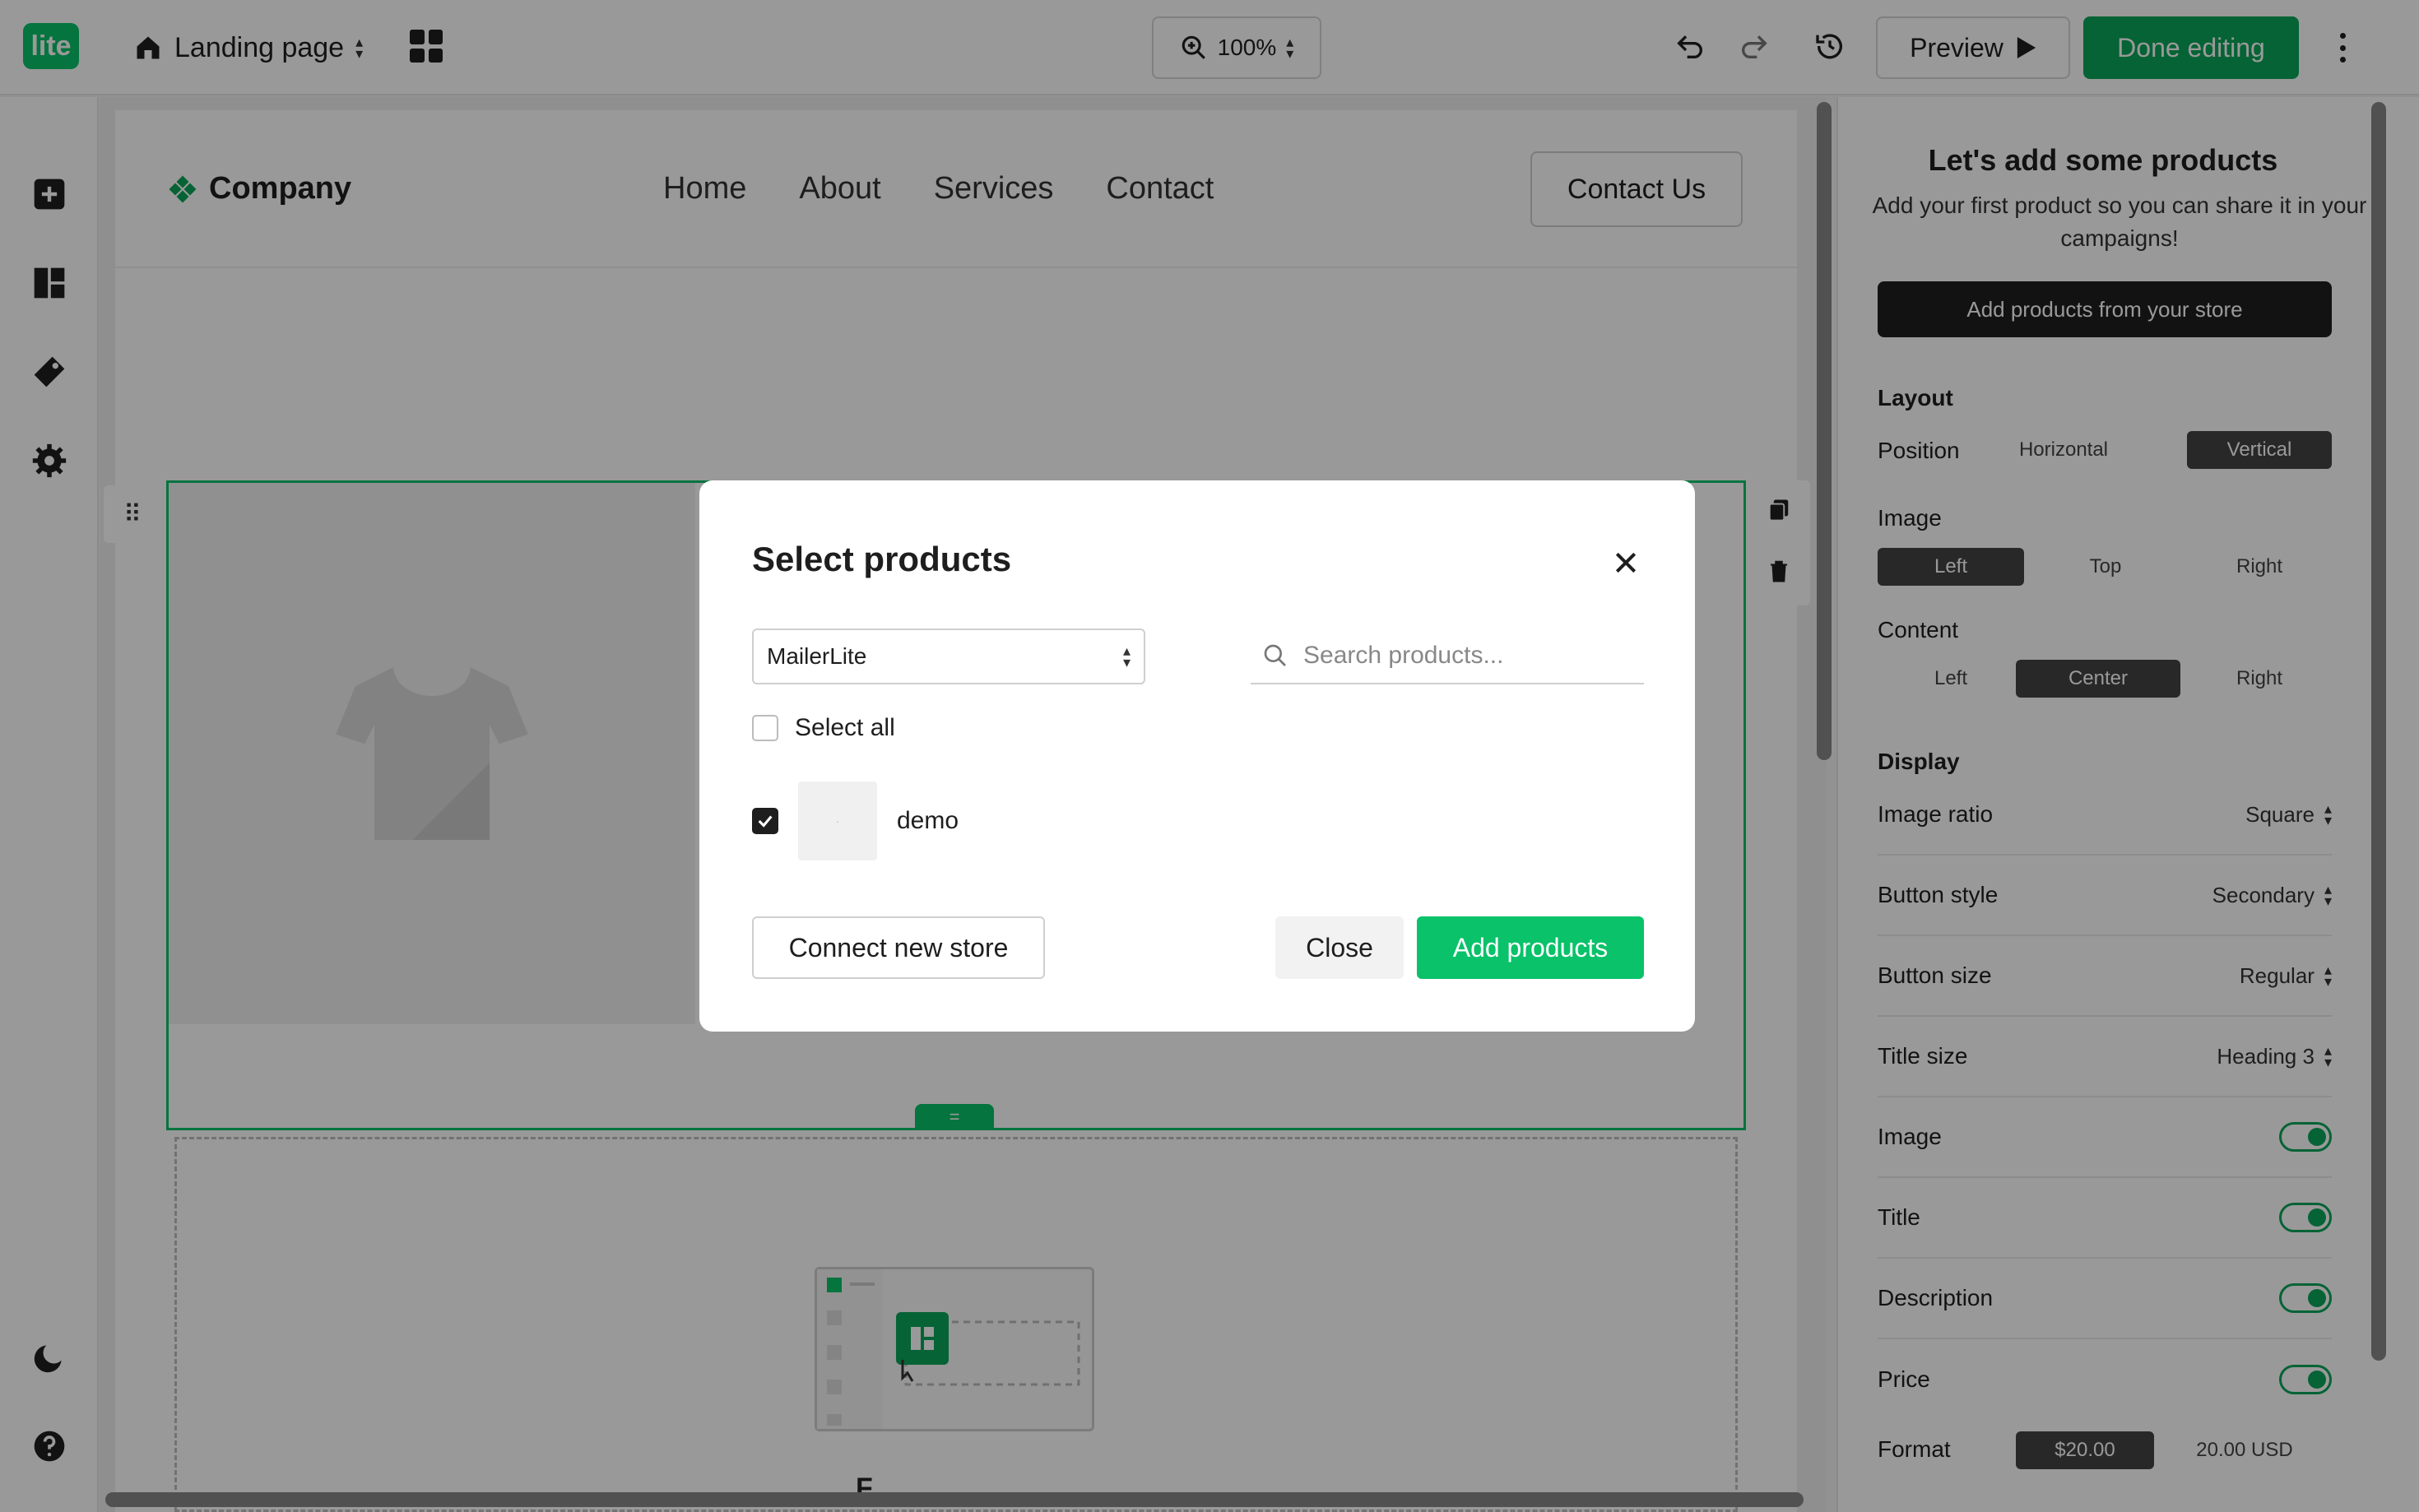 Image resolution: width=2419 pixels, height=1512 pixels. Describe the element at coordinates (1530, 947) in the screenshot. I see `add-products-button: Add products` at that location.